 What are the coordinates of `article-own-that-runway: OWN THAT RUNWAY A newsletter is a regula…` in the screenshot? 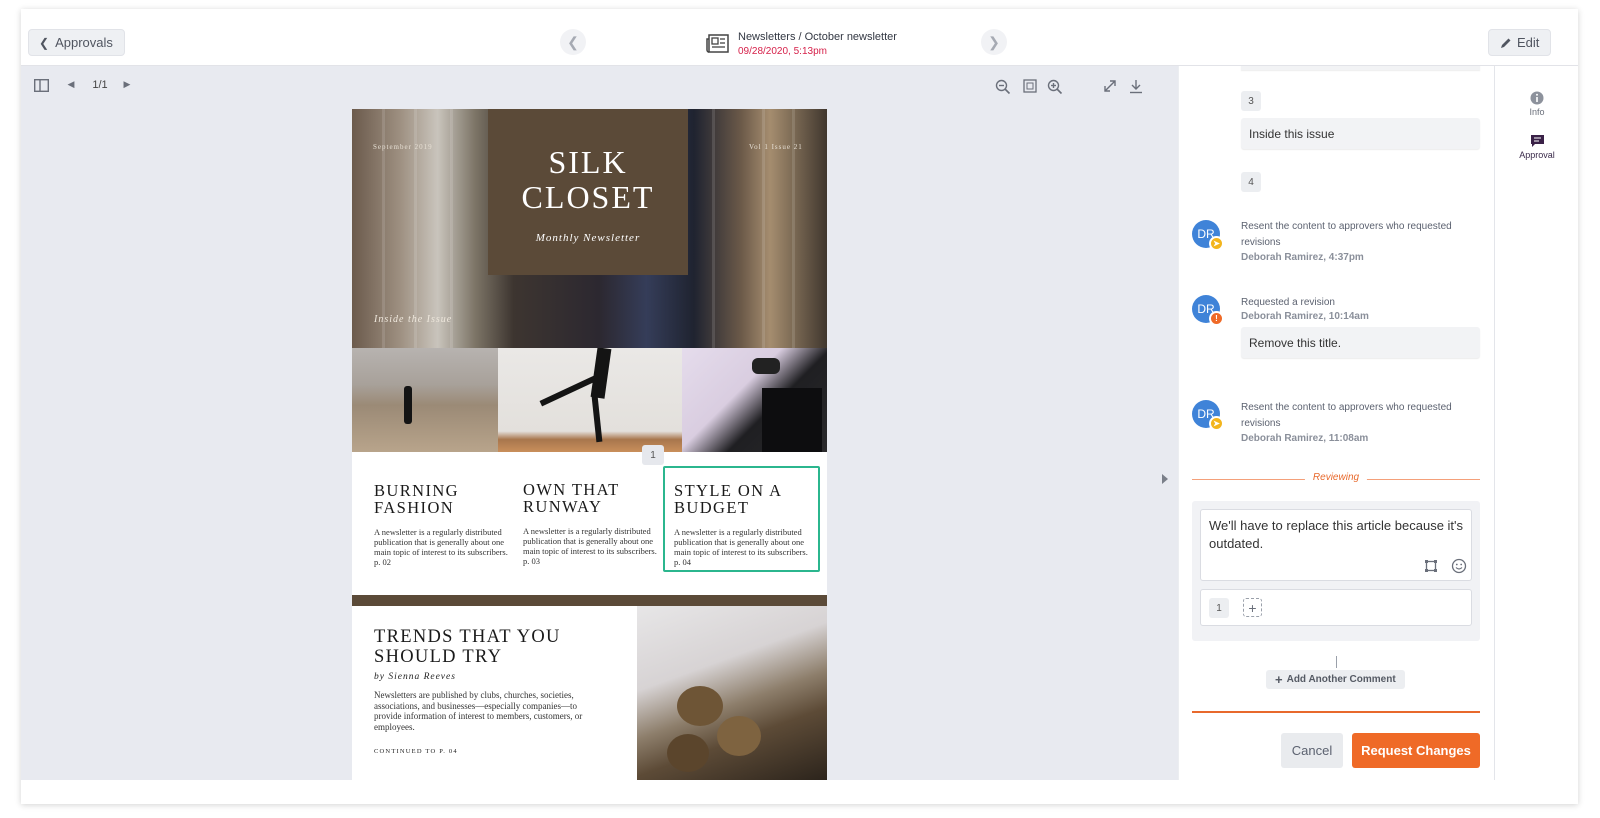 It's located at (591, 523).